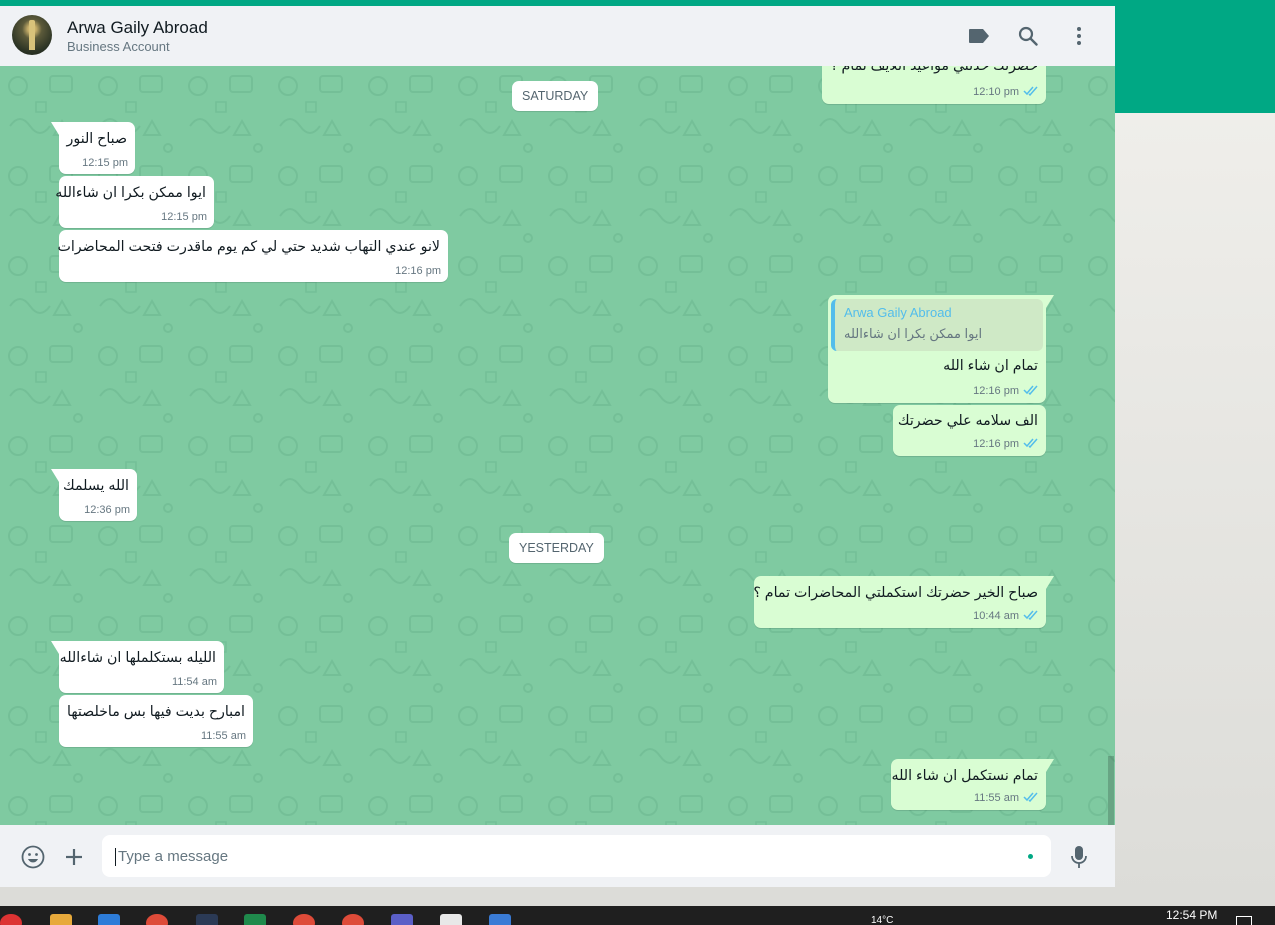  Describe the element at coordinates (898, 312) in the screenshot. I see `quoted-sender: Arwa Gaily Abroad` at that location.